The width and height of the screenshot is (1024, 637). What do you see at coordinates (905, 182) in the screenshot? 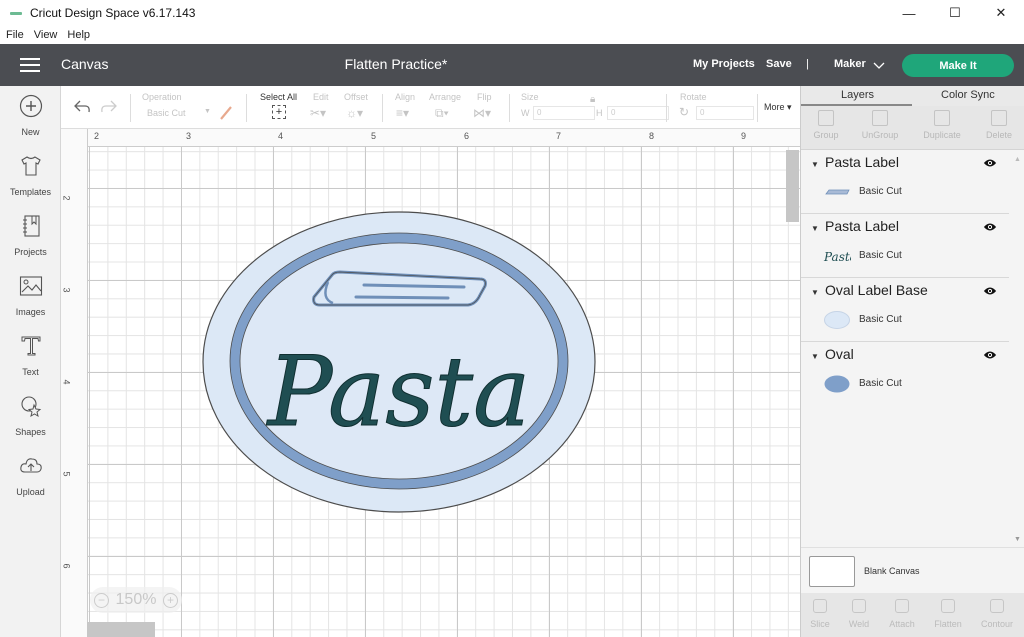
I see `layer-item: ▼ Pasta Label Basic Cut` at bounding box center [905, 182].